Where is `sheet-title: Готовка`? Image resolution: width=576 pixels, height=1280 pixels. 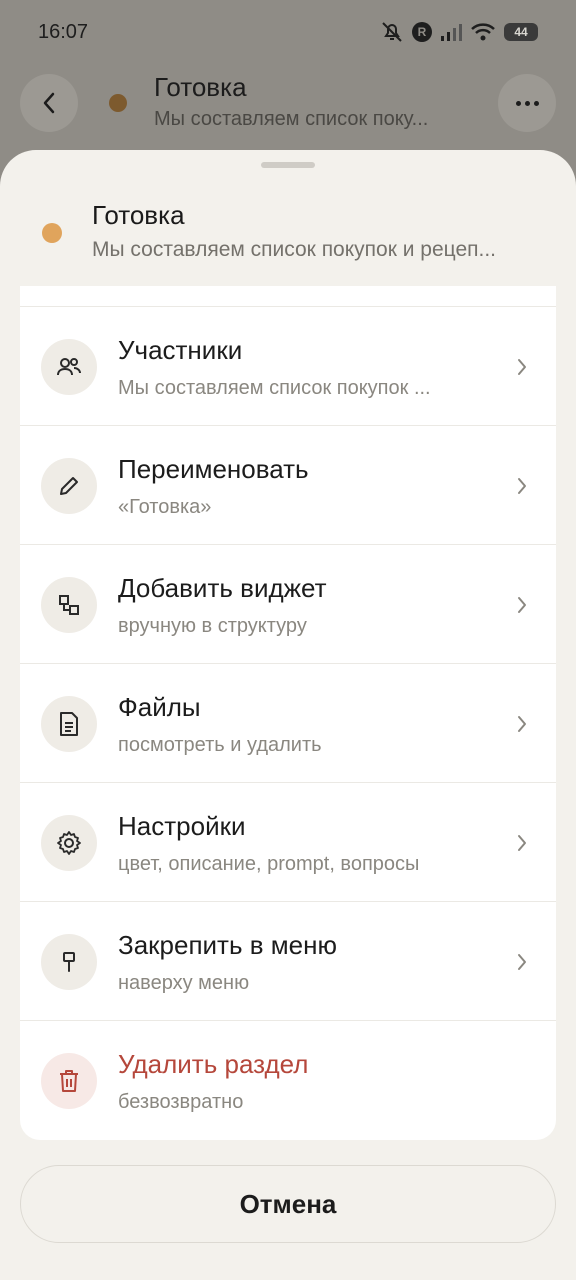
sheet-title: Готовка is located at coordinates (138, 215).